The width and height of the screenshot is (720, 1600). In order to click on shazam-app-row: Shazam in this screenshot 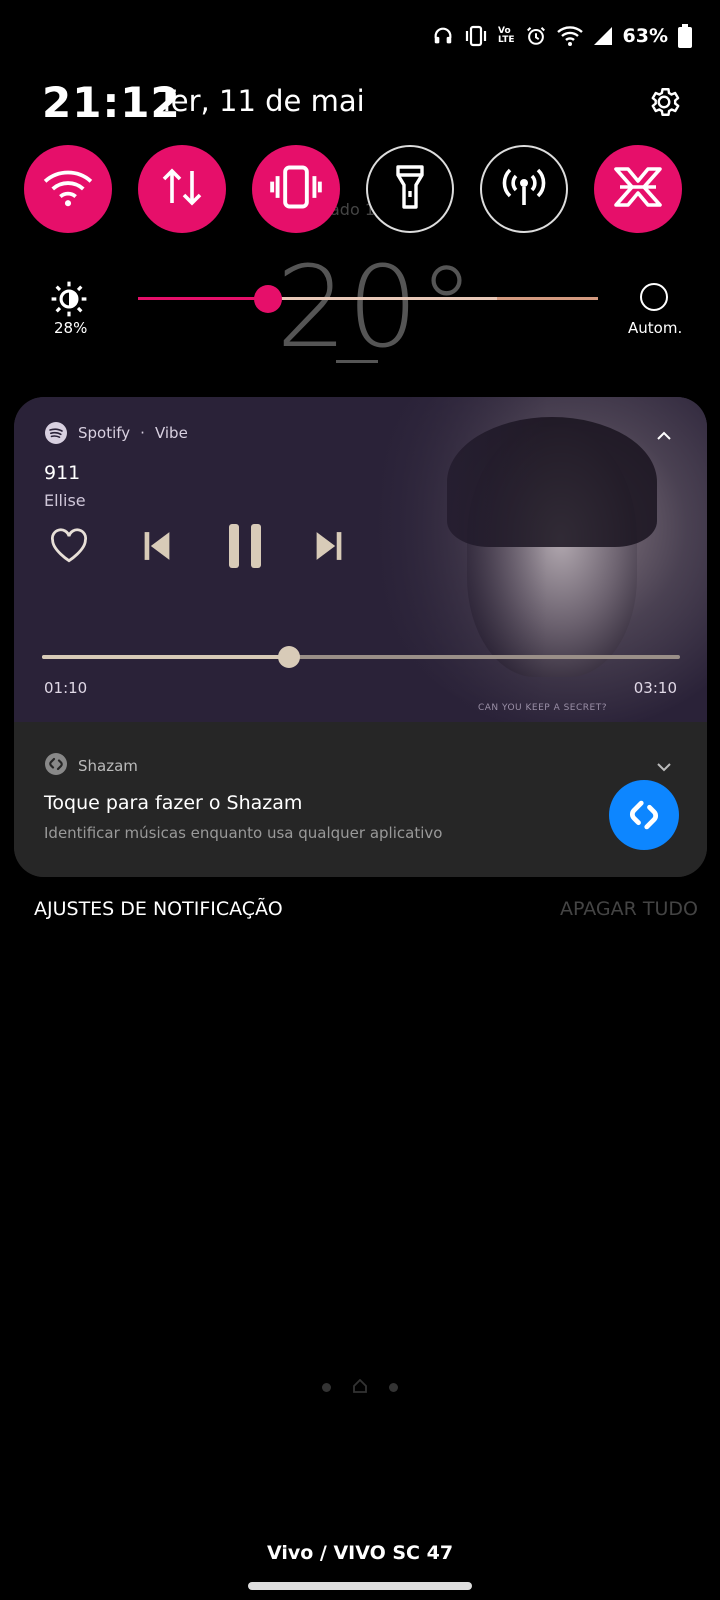, I will do `click(91, 766)`.